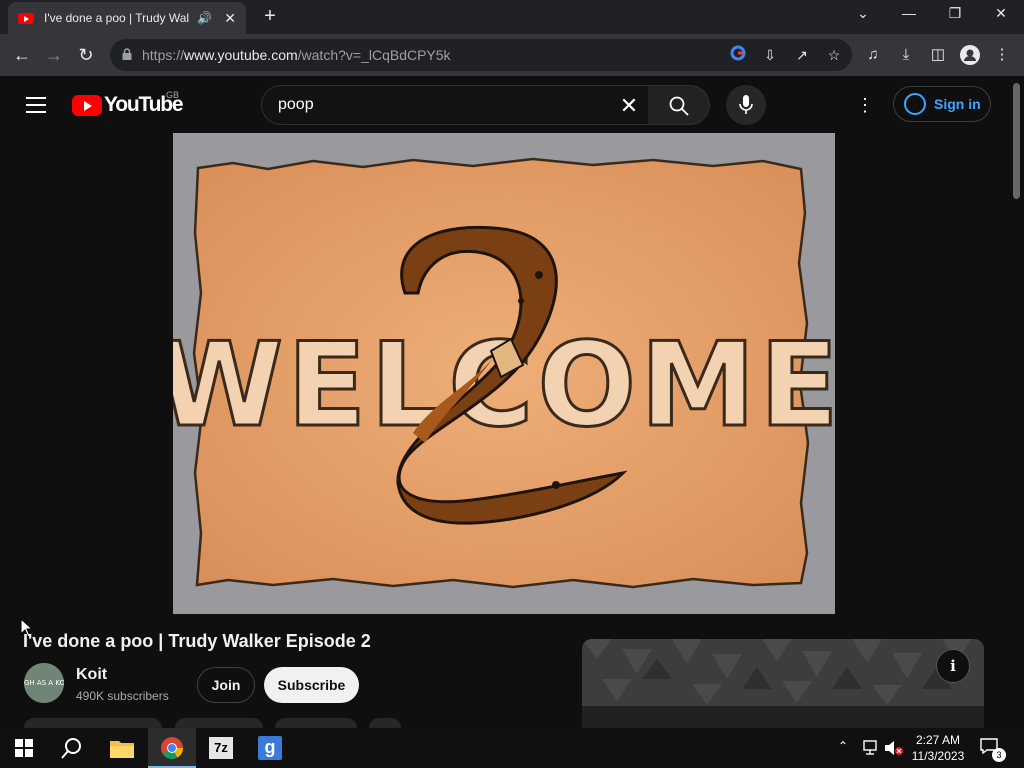  I want to click on download-button, so click(316, 723).